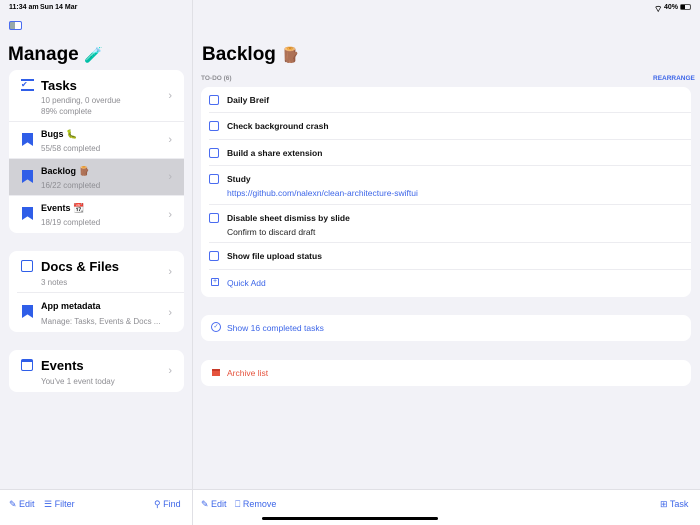  I want to click on home-indicator, so click(350, 518).